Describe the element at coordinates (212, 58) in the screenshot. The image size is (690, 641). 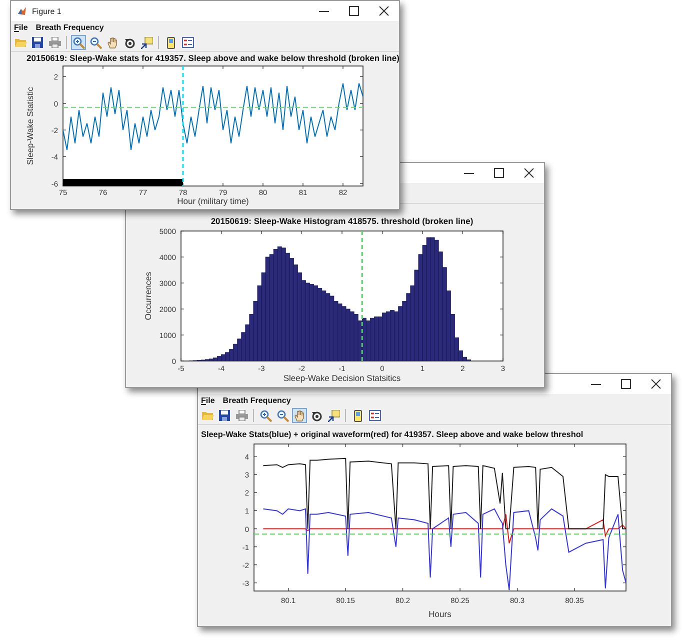
I see `chart-title: 20150619: Sleep-Wake stats for 419357. Sleep above and wake below threshold (broken line)` at that location.